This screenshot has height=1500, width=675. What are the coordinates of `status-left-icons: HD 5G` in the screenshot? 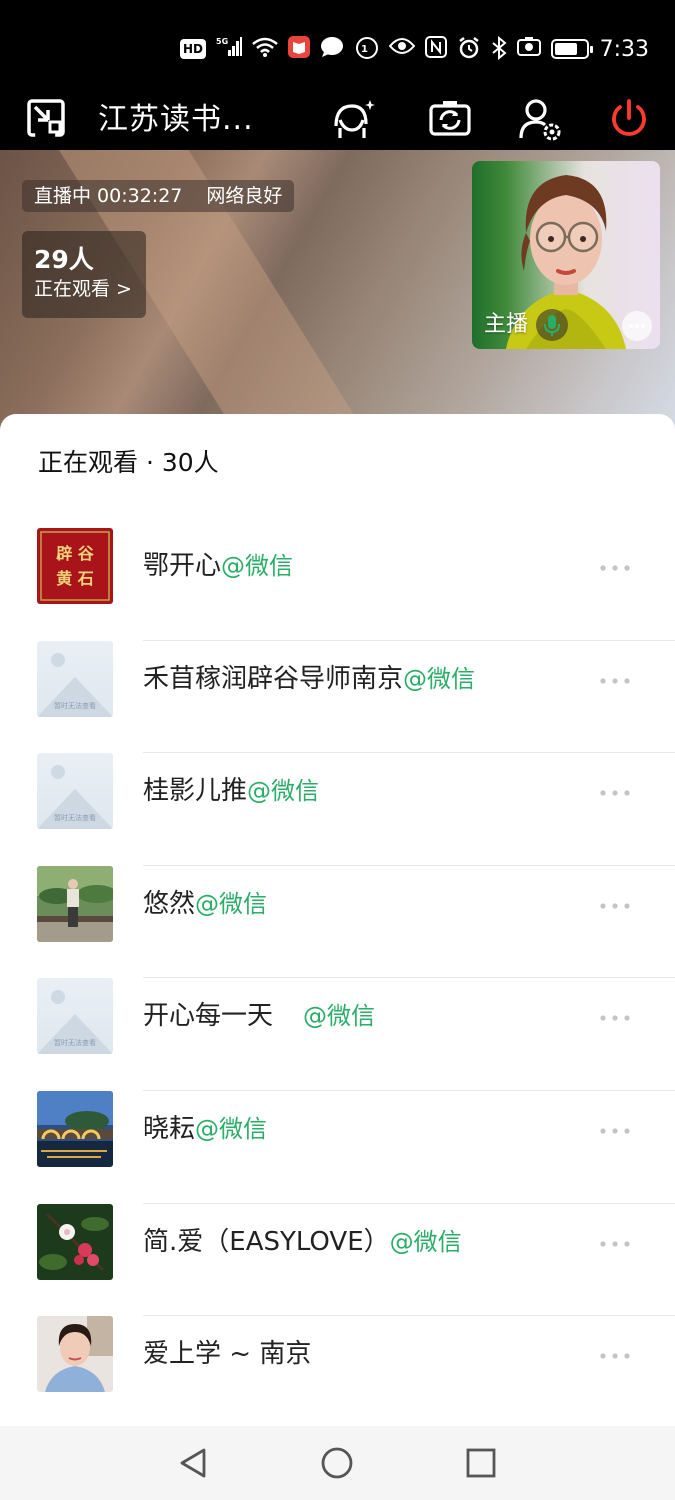 It's located at (262, 49).